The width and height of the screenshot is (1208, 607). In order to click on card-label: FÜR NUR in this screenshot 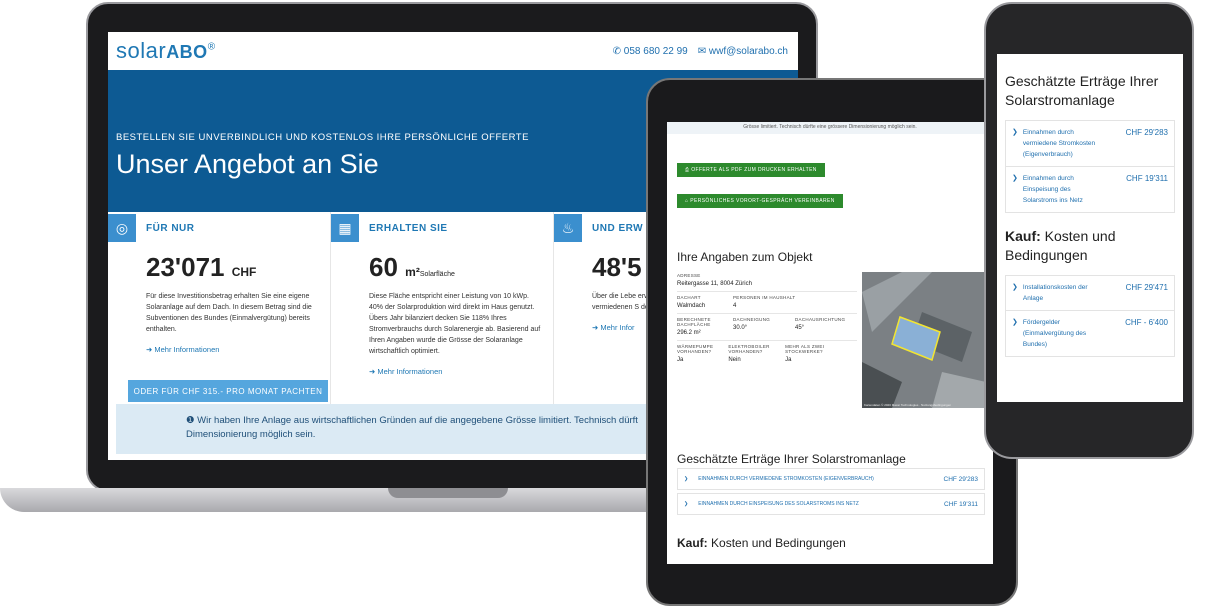, I will do `click(170, 228)`.